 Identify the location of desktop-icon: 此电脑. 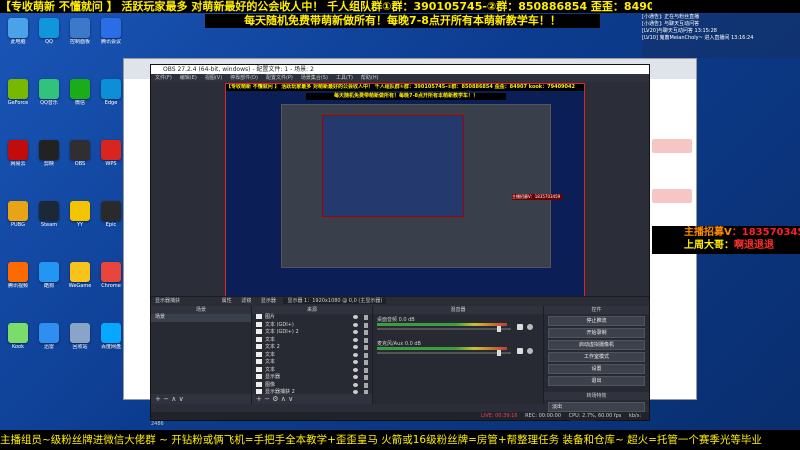
(18, 31).